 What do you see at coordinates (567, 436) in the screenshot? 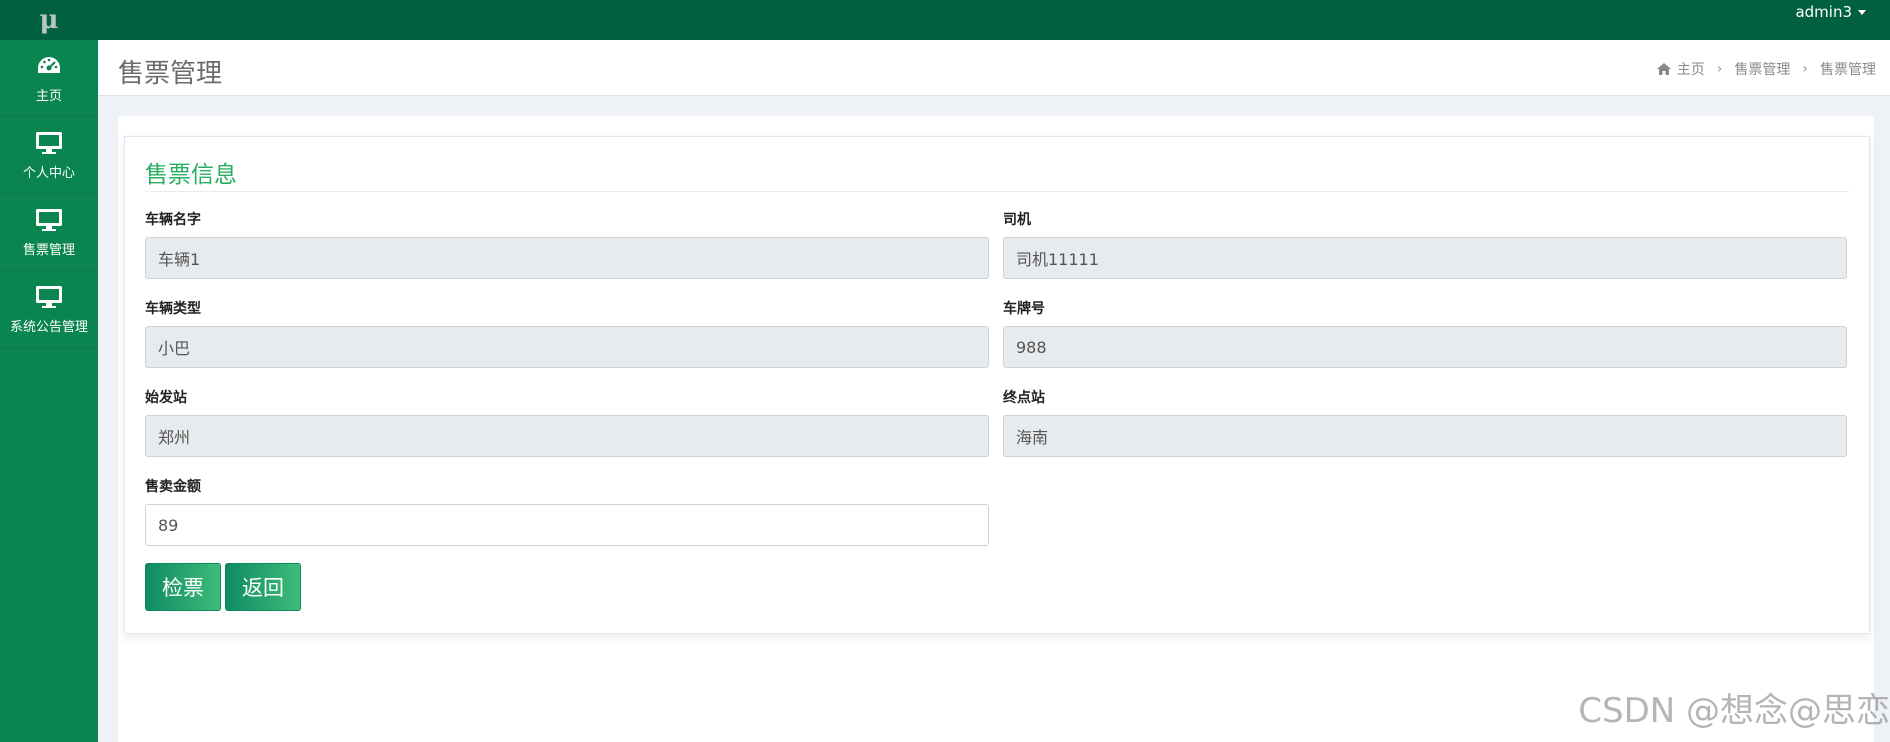
I see `origin-input: 郑州` at bounding box center [567, 436].